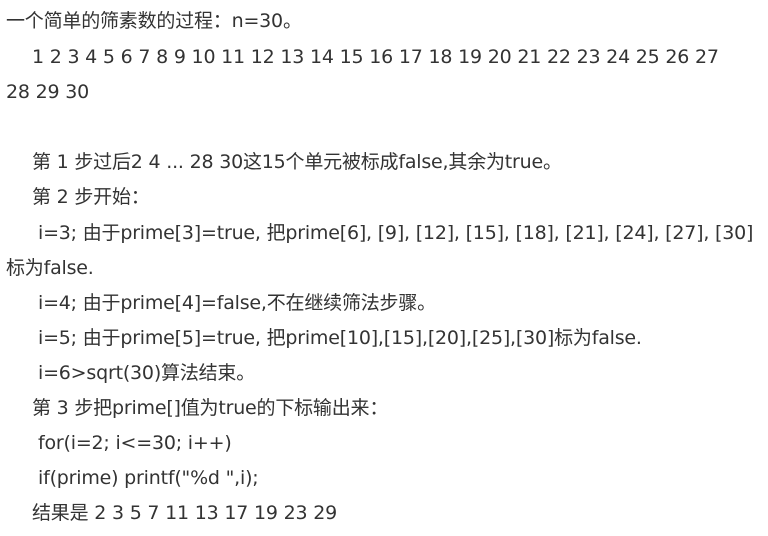 The width and height of the screenshot is (768, 536). Describe the element at coordinates (147, 373) in the screenshot. I see `step-i6-text: i=6>sqrt(30)算法结束。` at that location.